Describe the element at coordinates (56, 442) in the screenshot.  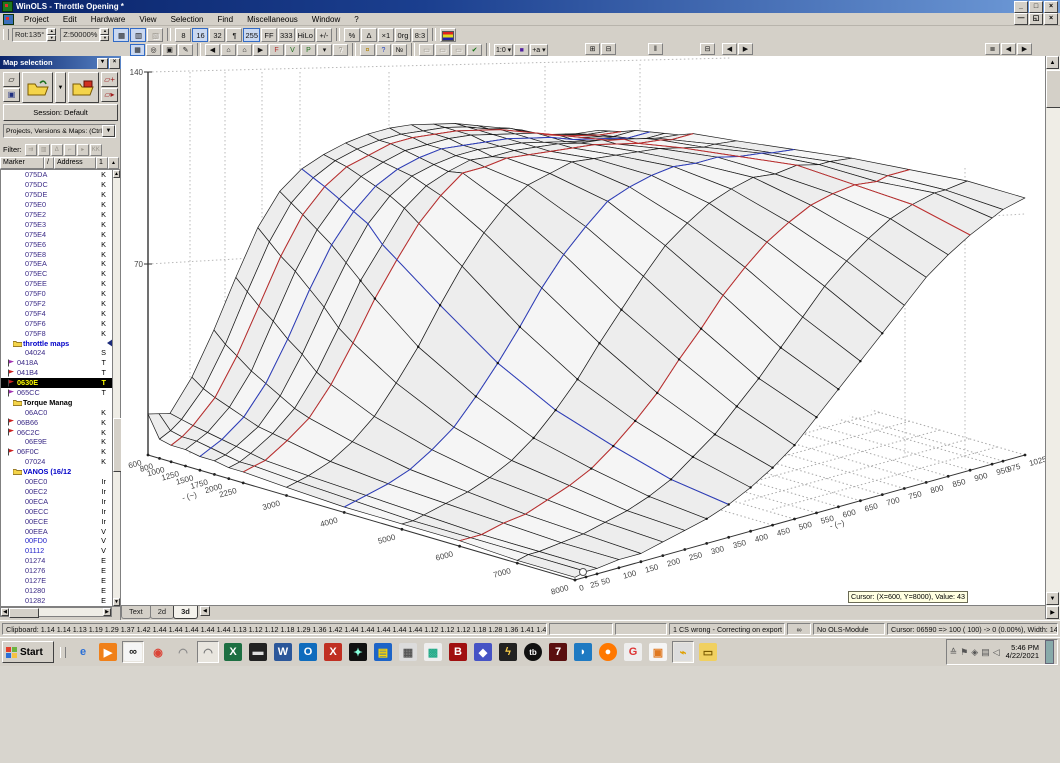
I see `map-list-row: 06E9E K` at that location.